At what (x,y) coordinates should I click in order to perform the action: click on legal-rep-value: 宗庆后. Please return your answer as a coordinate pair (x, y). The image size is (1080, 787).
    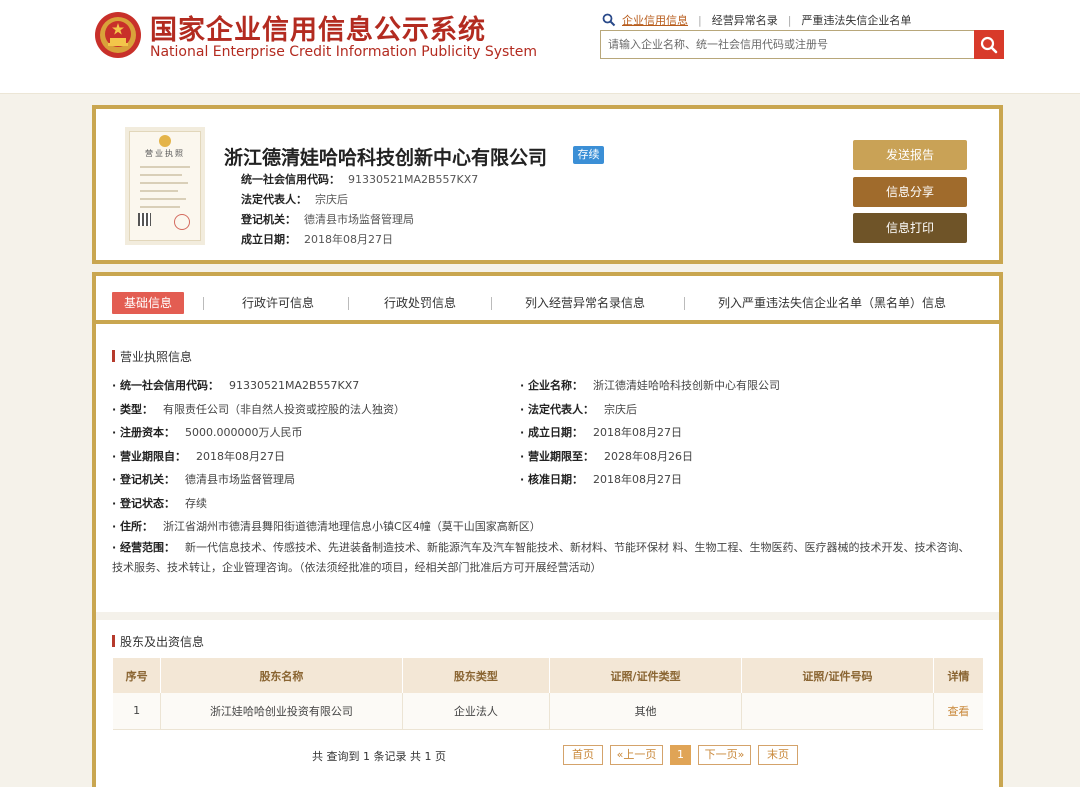
    Looking at the image, I should click on (331, 199).